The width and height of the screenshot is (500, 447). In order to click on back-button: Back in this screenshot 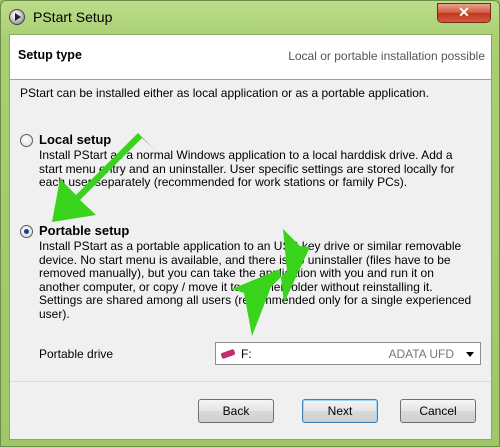, I will do `click(236, 411)`.